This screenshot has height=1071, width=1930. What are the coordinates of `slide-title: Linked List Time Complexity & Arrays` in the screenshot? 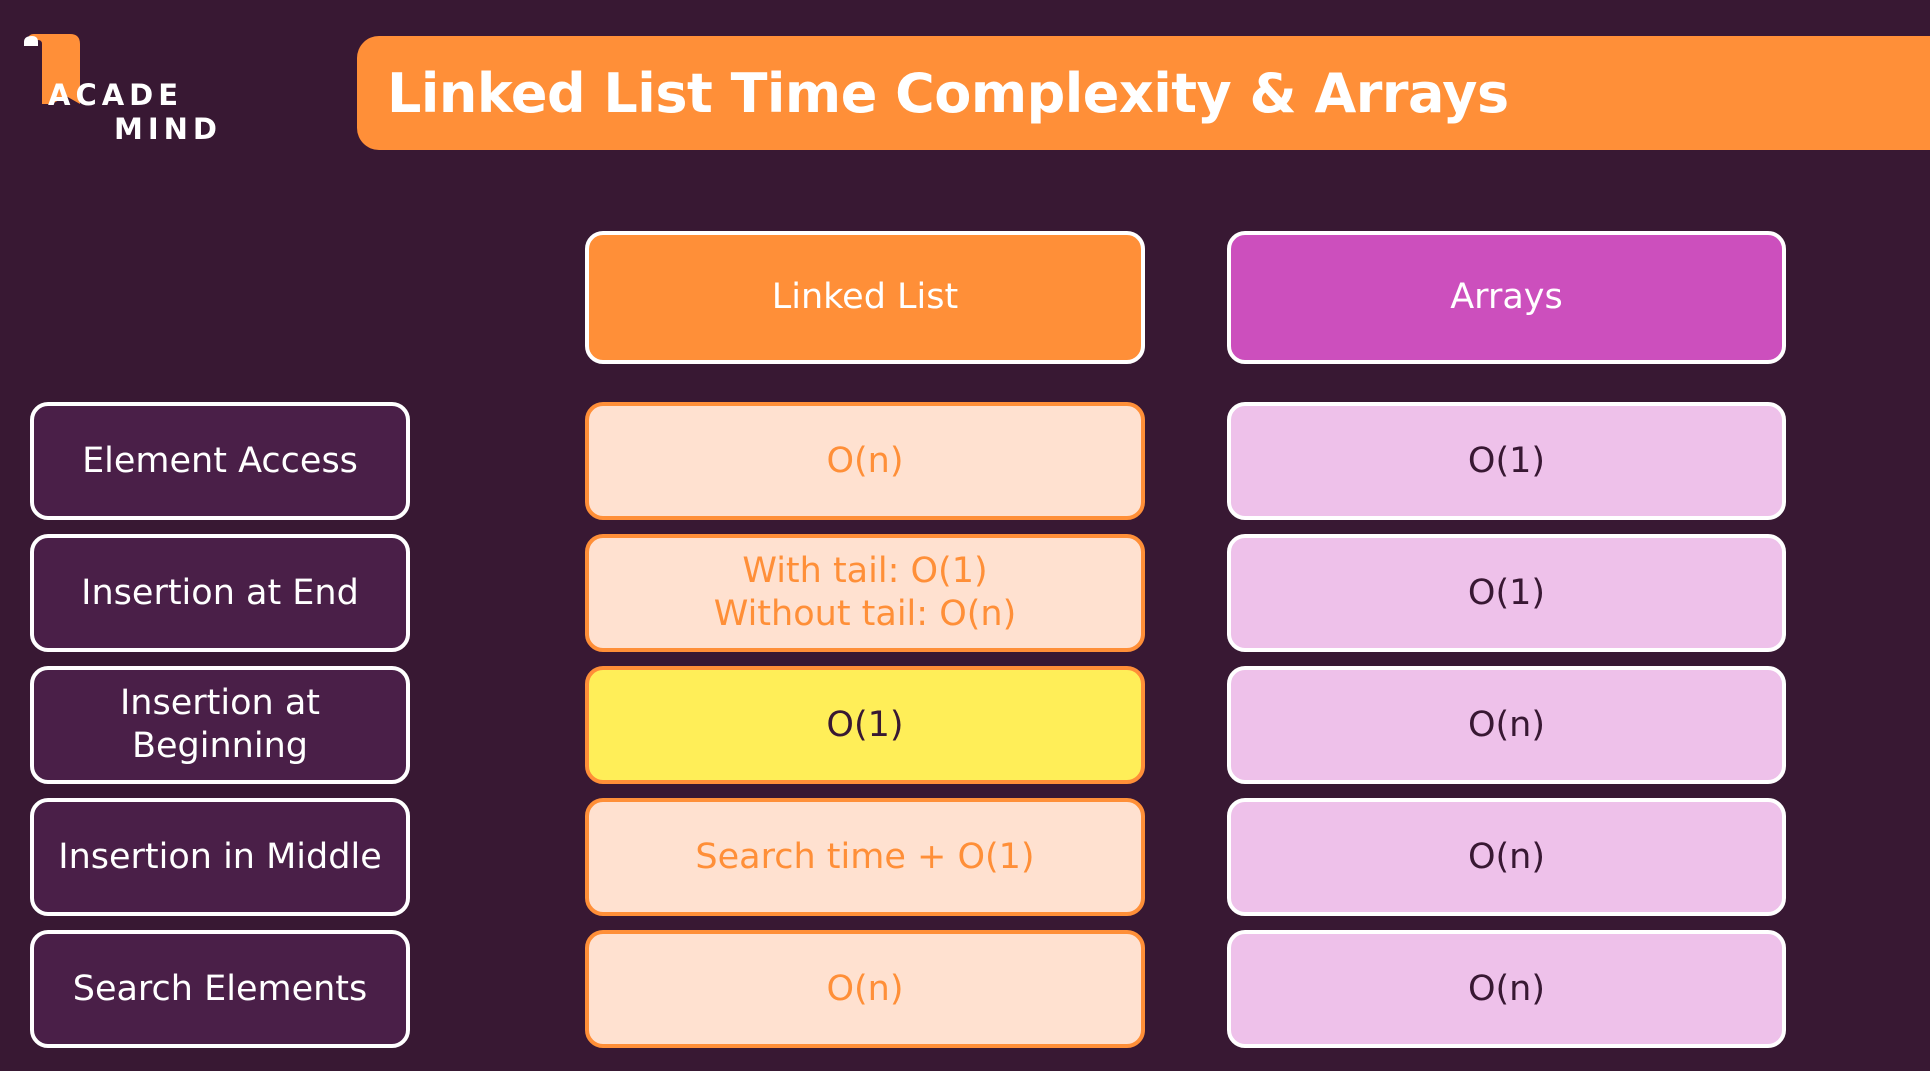 It's located at (948, 93).